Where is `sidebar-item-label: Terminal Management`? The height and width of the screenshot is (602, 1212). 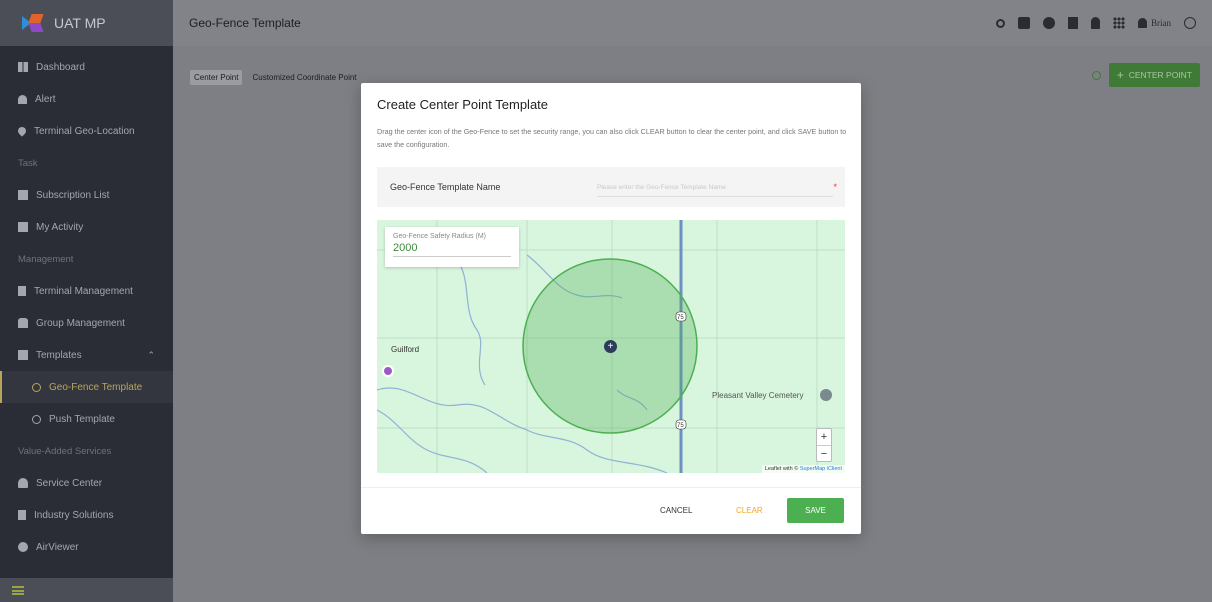 sidebar-item-label: Terminal Management is located at coordinates (83, 291).